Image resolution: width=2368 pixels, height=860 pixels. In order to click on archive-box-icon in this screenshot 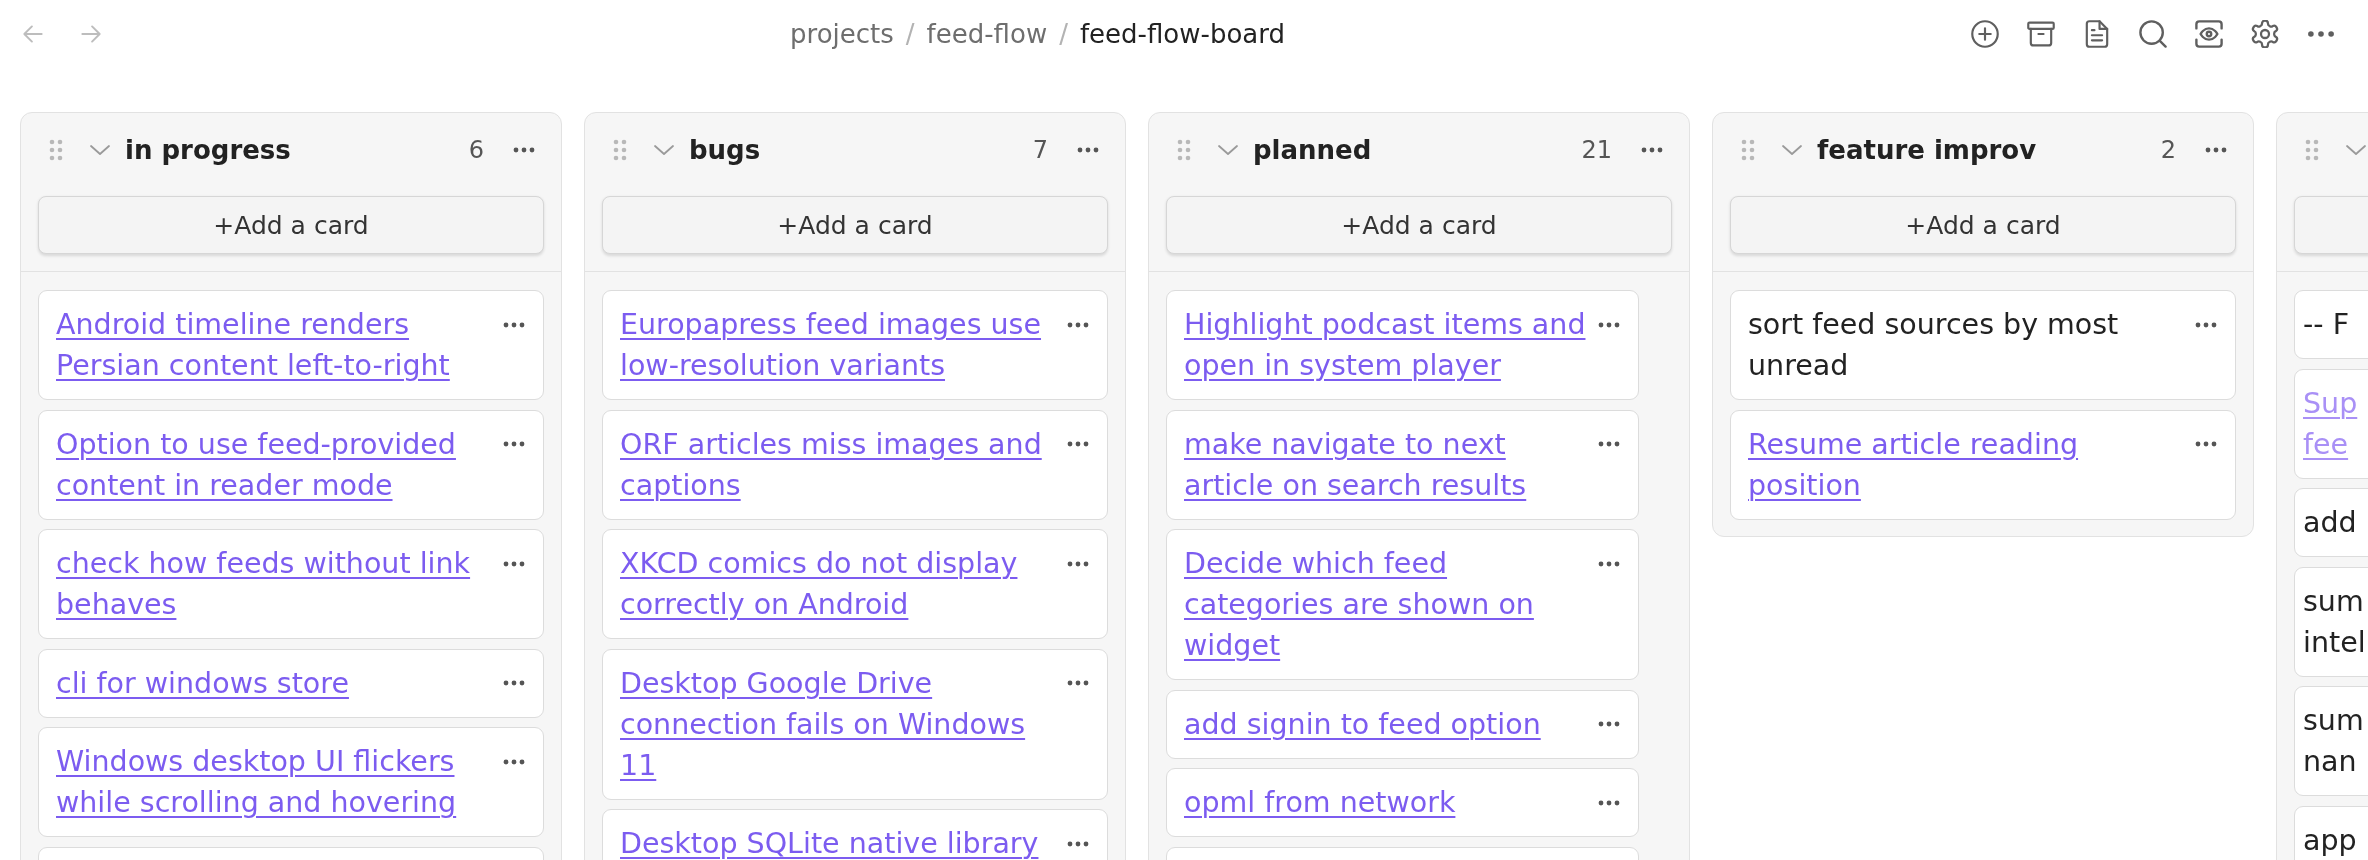, I will do `click(2041, 34)`.